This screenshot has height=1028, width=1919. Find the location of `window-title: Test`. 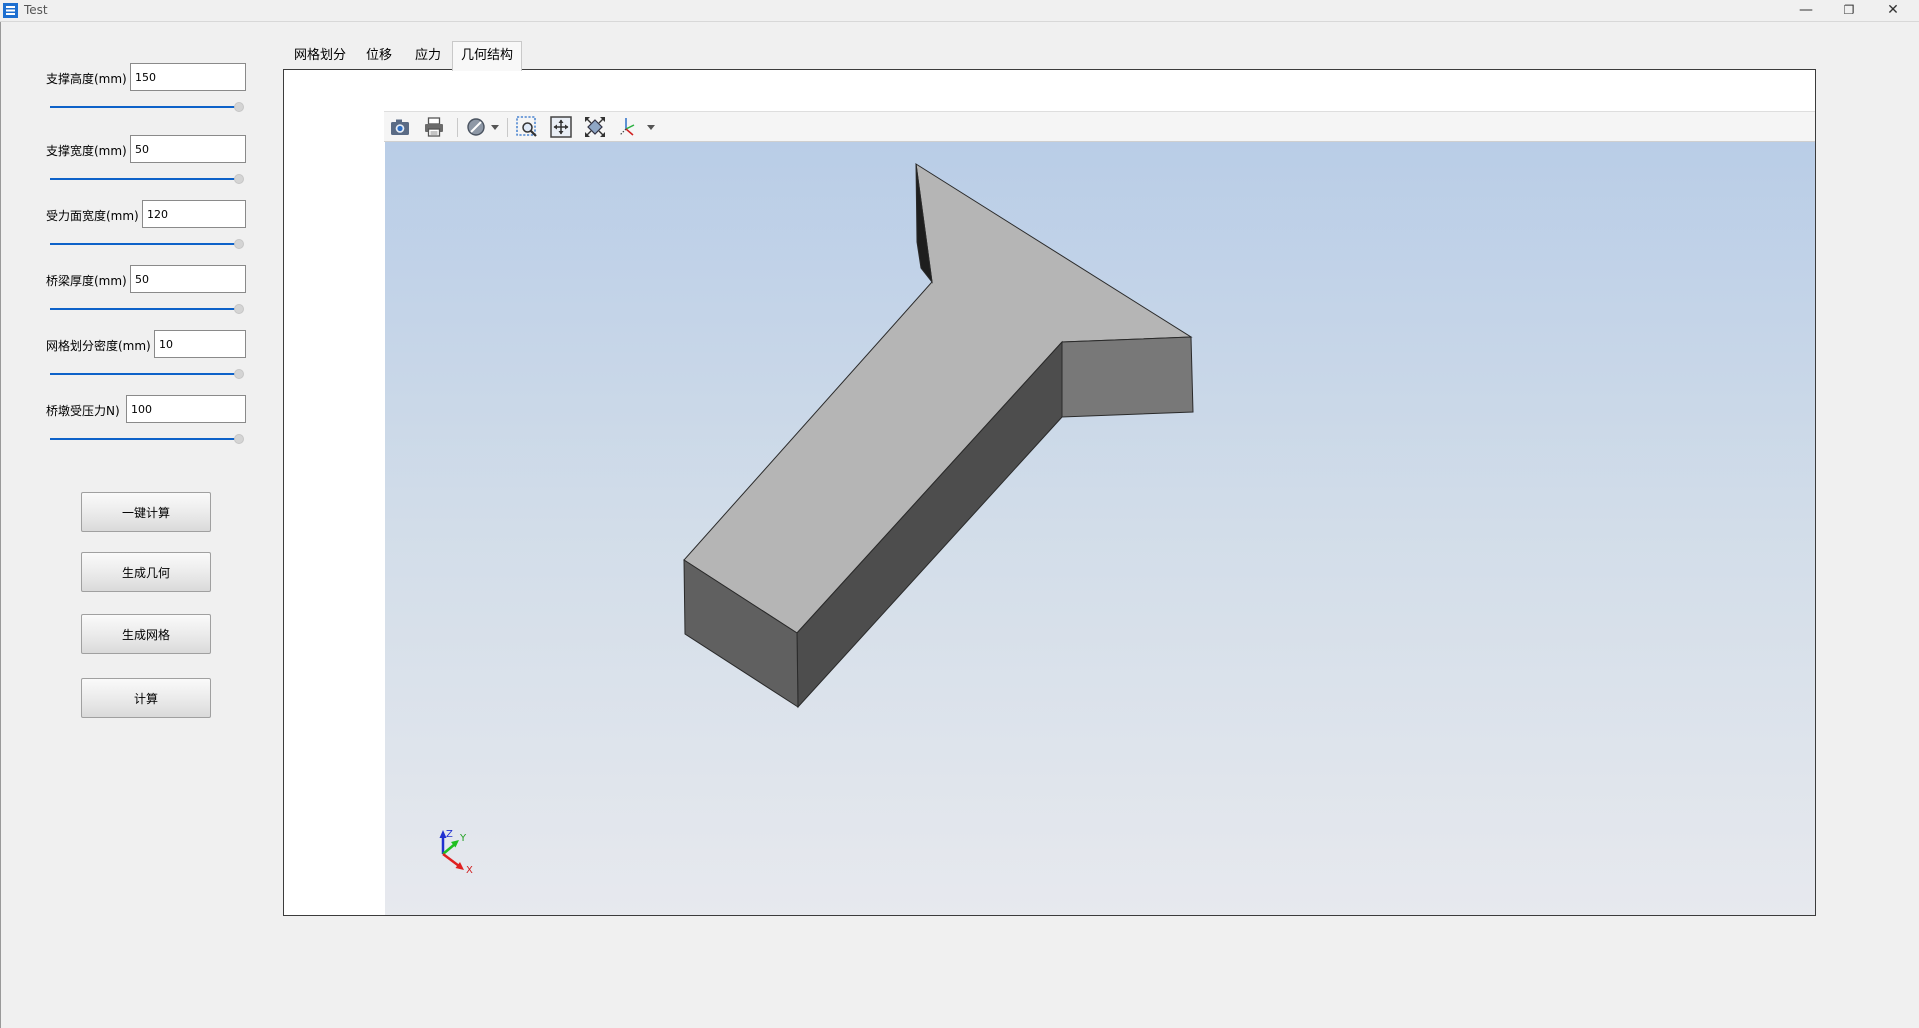

window-title: Test is located at coordinates (36, 10).